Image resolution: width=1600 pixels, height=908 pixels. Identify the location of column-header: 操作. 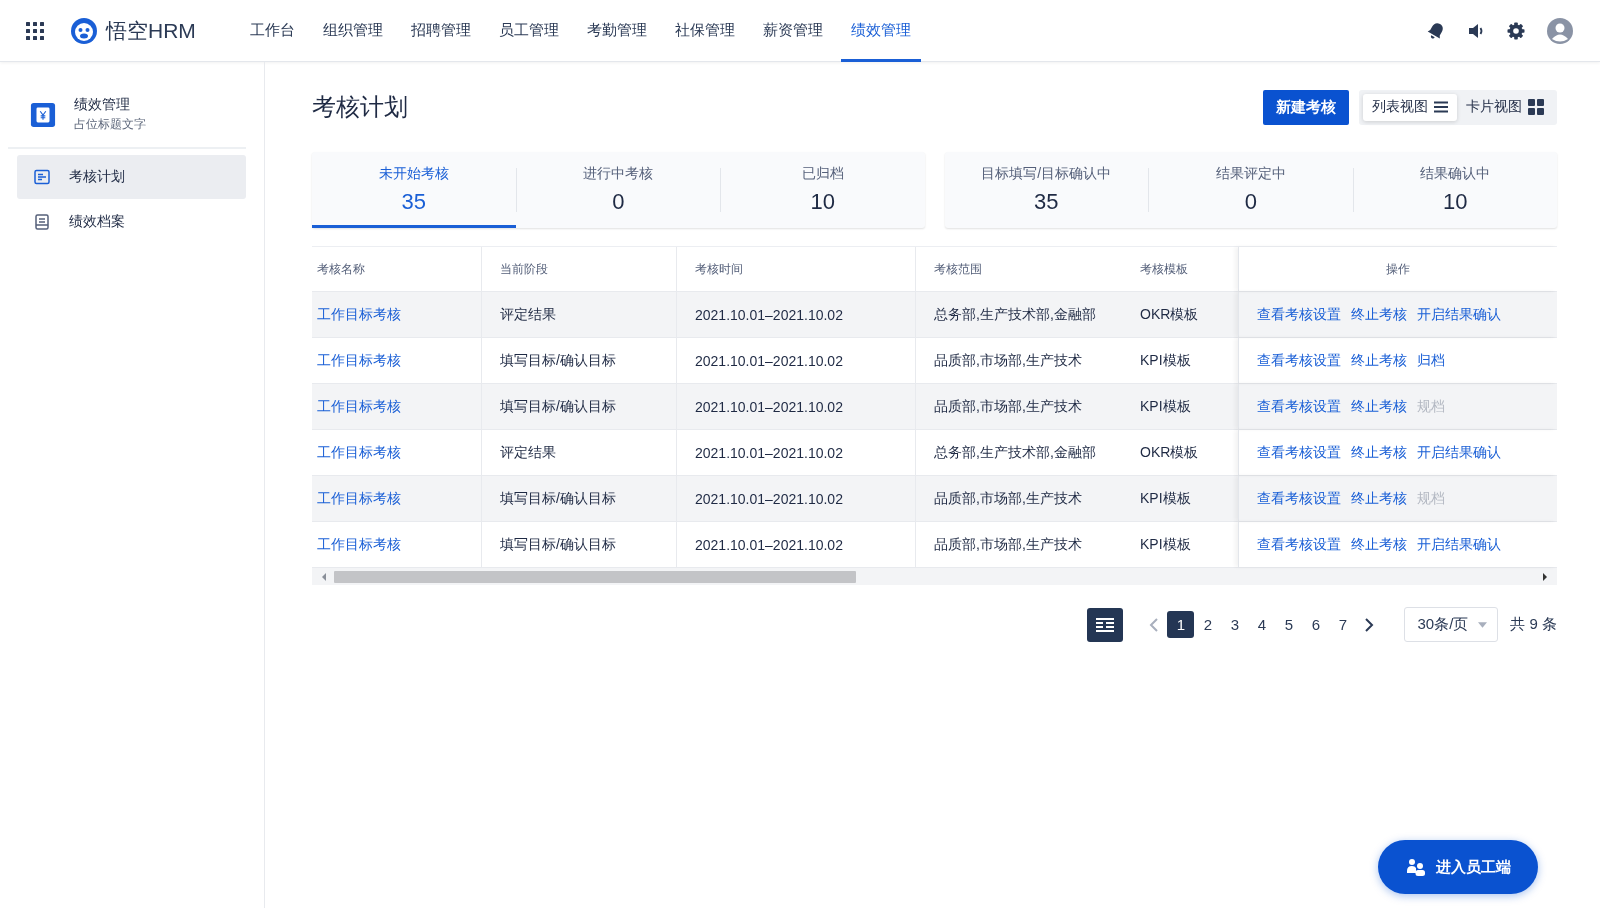
(1397, 269).